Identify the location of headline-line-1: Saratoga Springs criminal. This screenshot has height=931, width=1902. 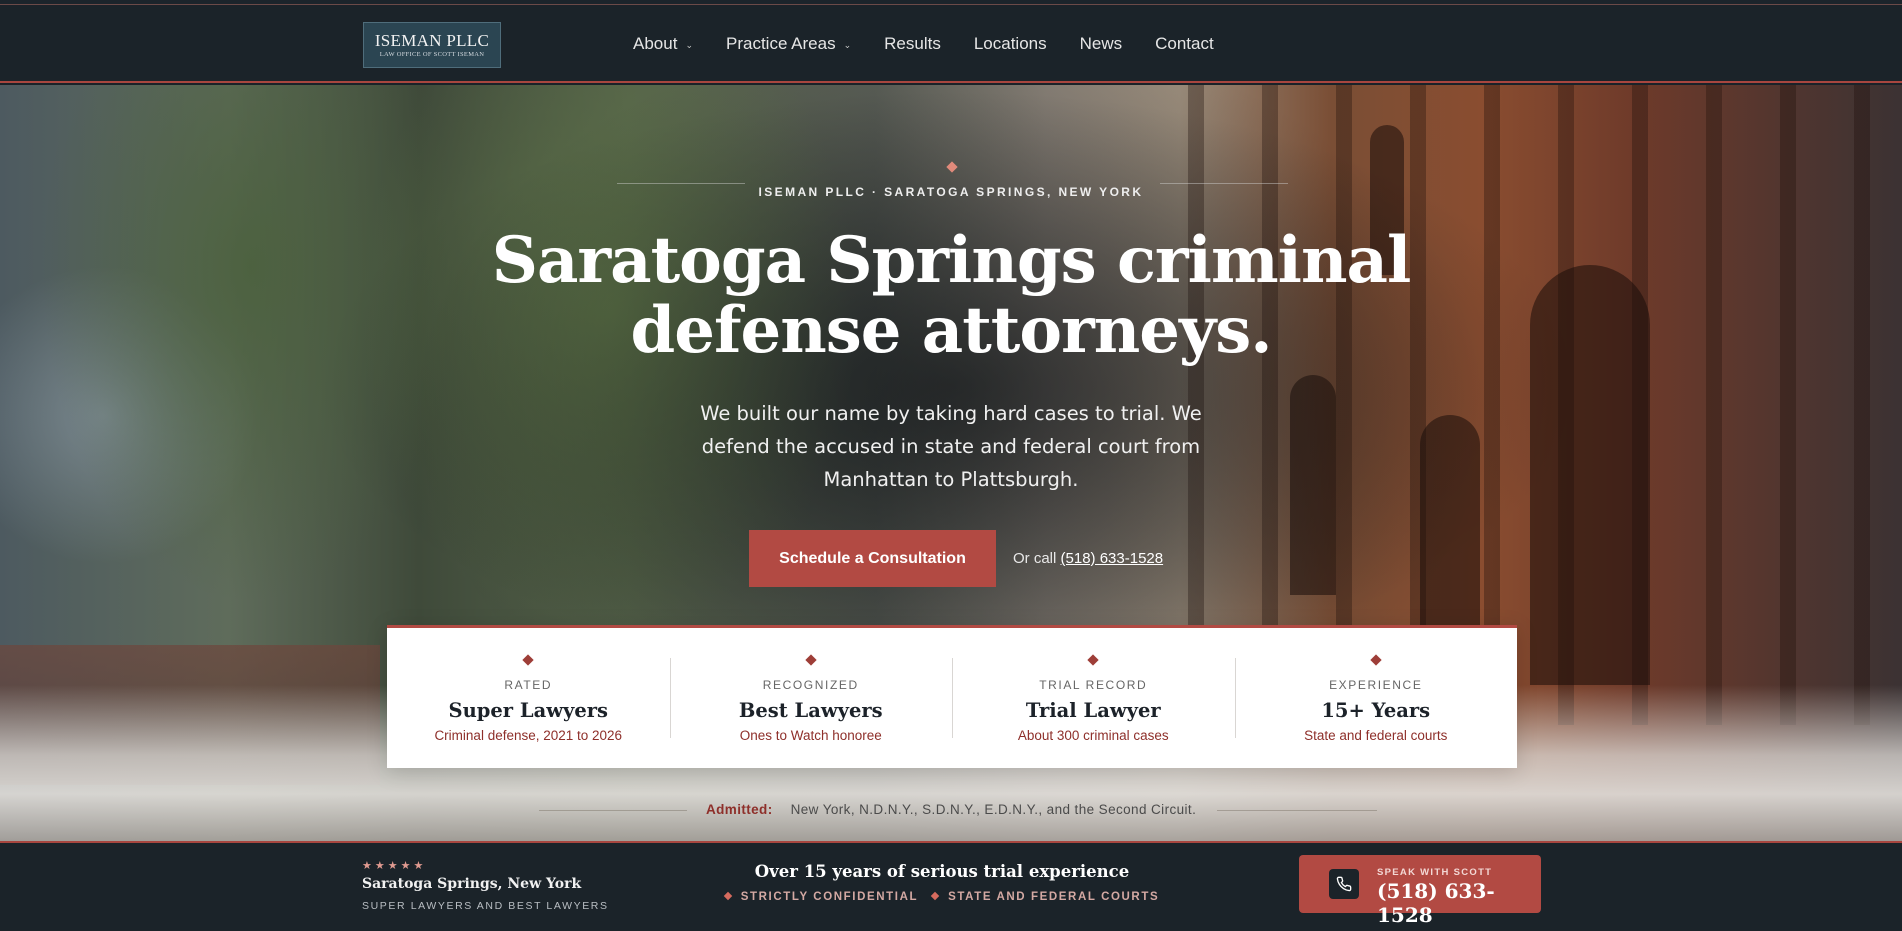
(951, 260).